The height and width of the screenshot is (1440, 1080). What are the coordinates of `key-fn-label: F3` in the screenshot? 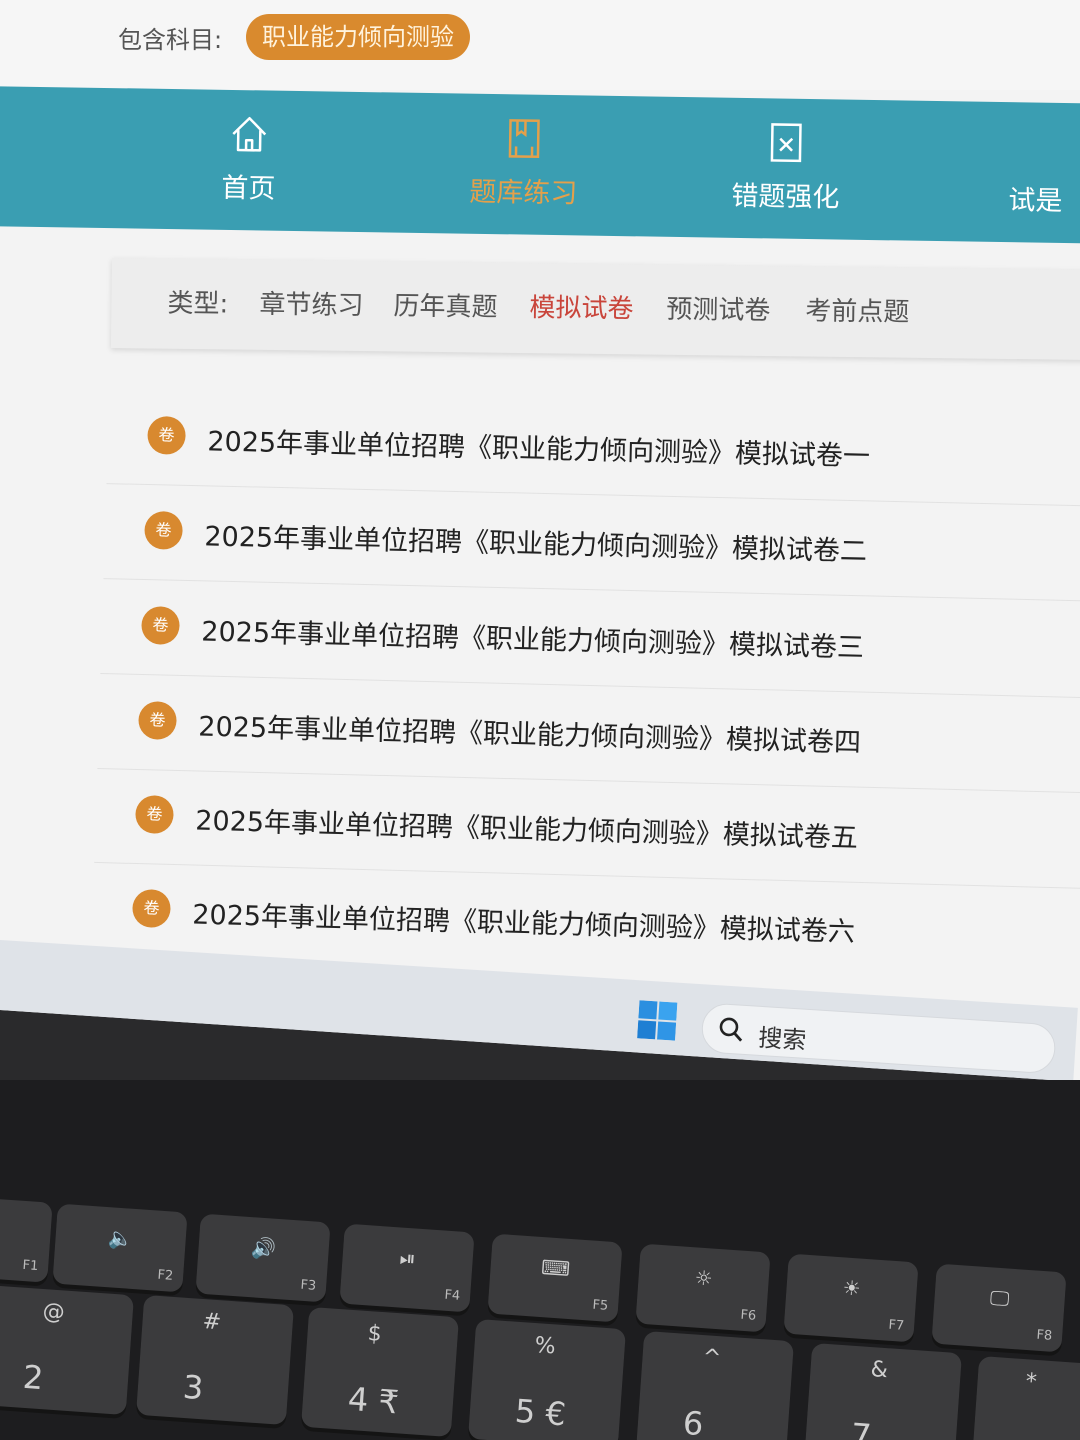 It's located at (308, 1285).